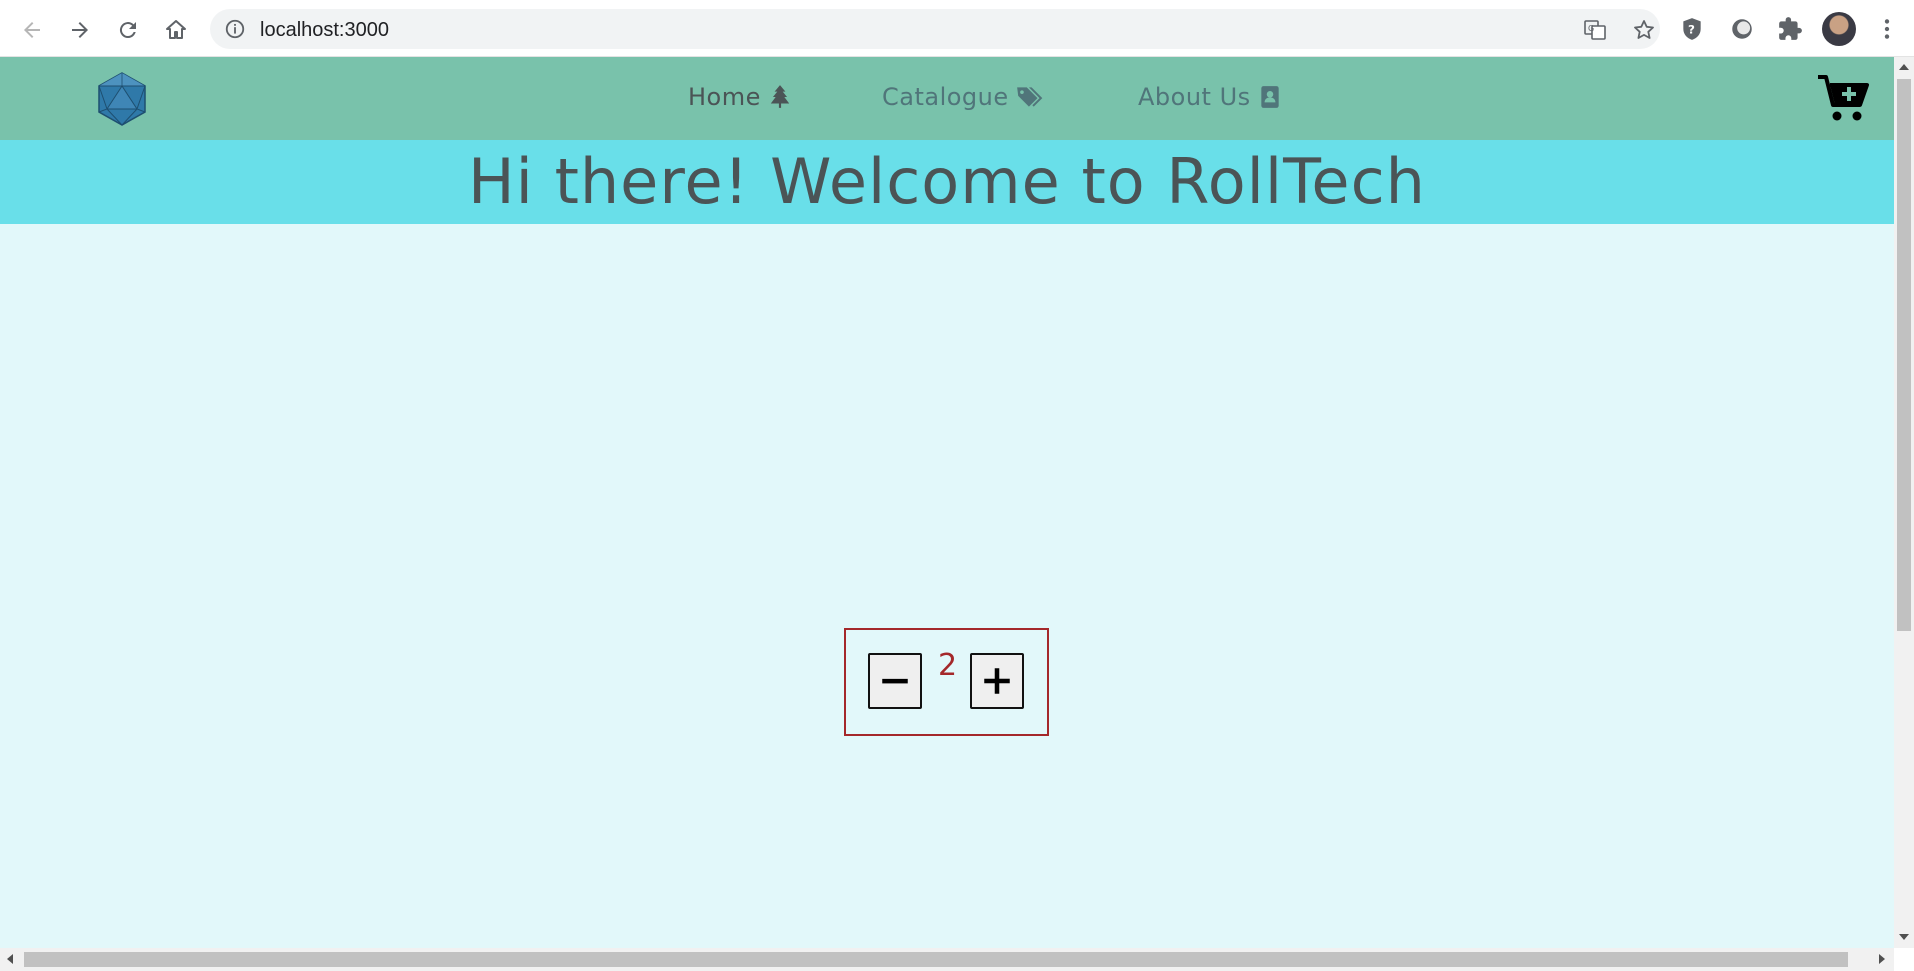 The image size is (1914, 971). What do you see at coordinates (780, 96) in the screenshot?
I see `tree-icon` at bounding box center [780, 96].